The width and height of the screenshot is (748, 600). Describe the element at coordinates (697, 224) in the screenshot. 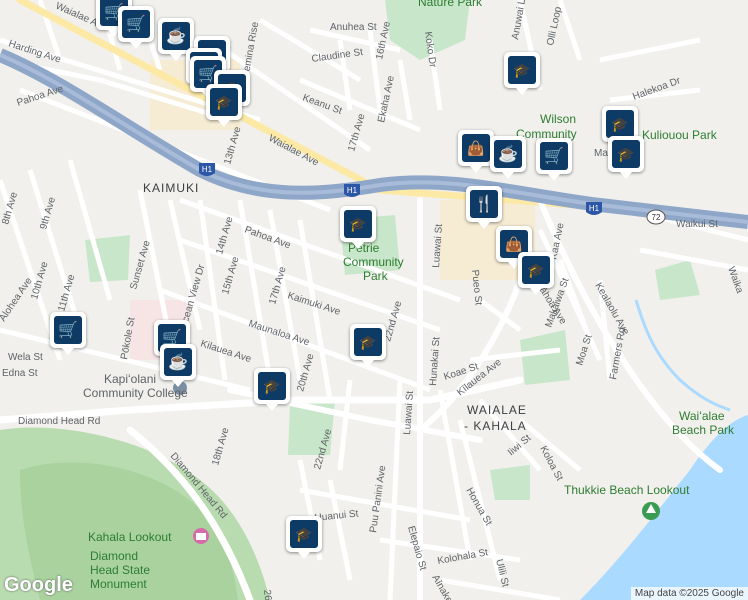

I see `road-label: Waikui St` at that location.